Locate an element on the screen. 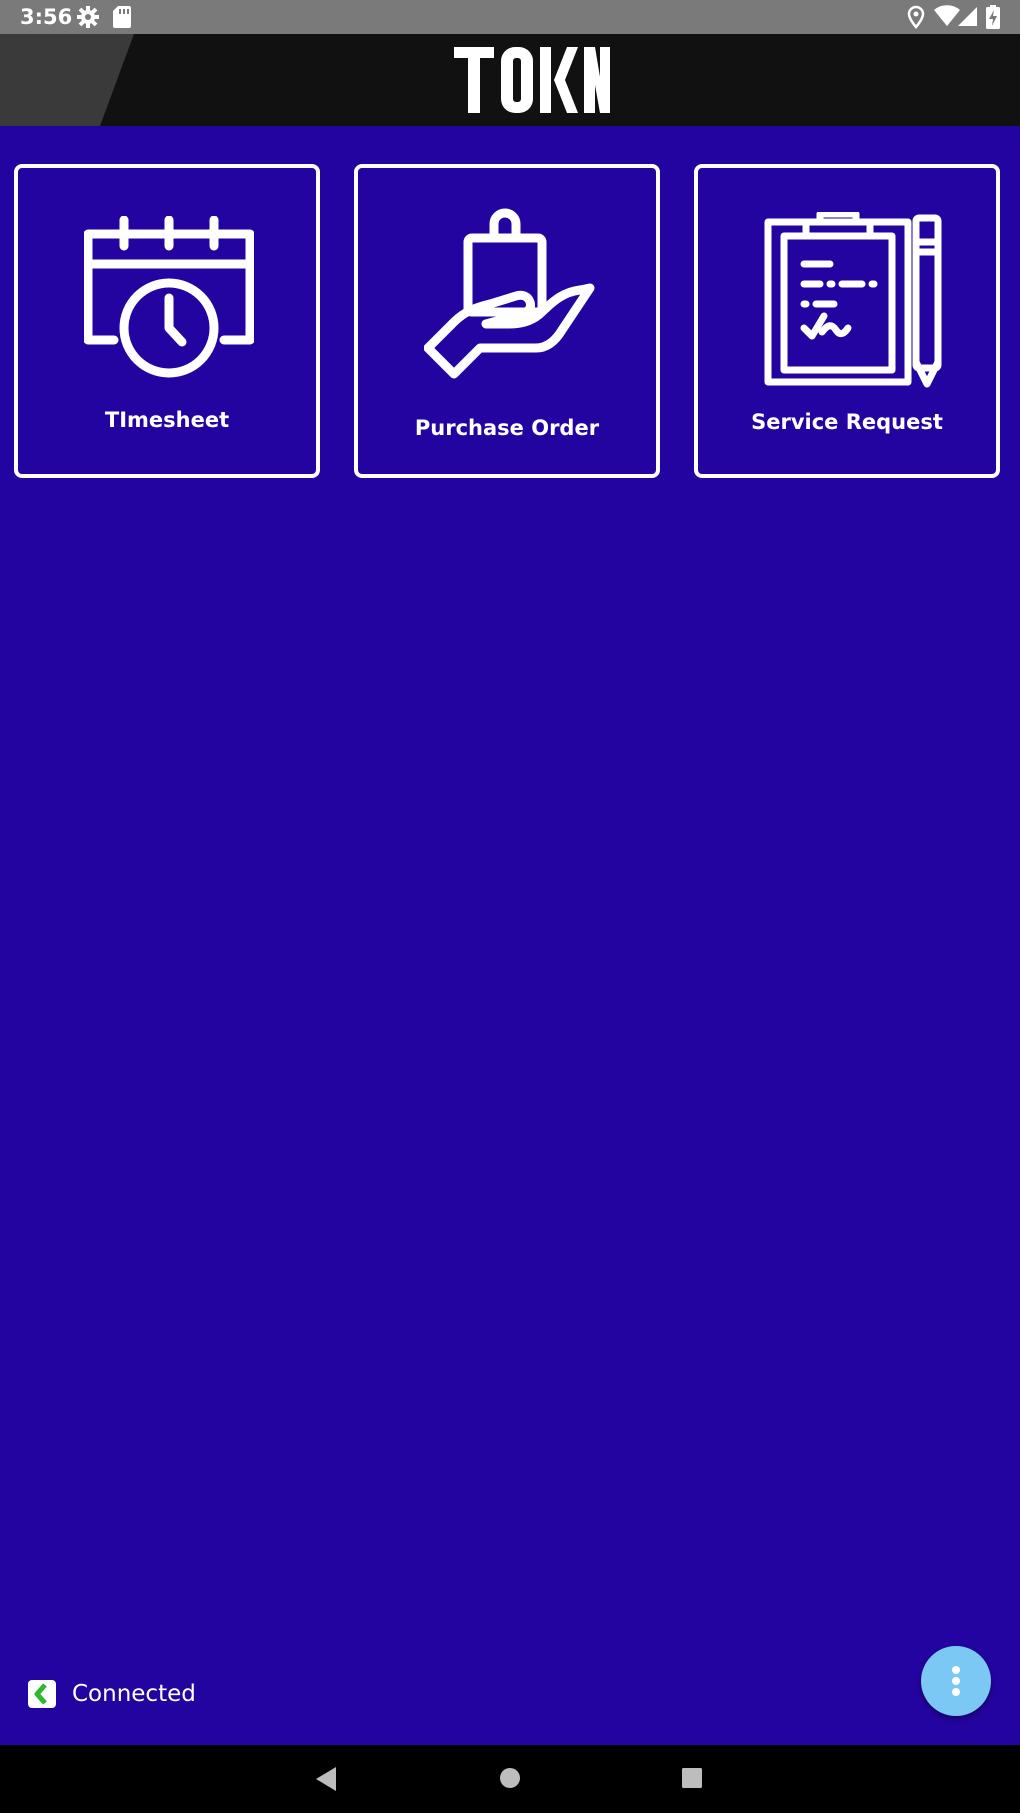 The image size is (1020, 1813). app-header is located at coordinates (510, 80).